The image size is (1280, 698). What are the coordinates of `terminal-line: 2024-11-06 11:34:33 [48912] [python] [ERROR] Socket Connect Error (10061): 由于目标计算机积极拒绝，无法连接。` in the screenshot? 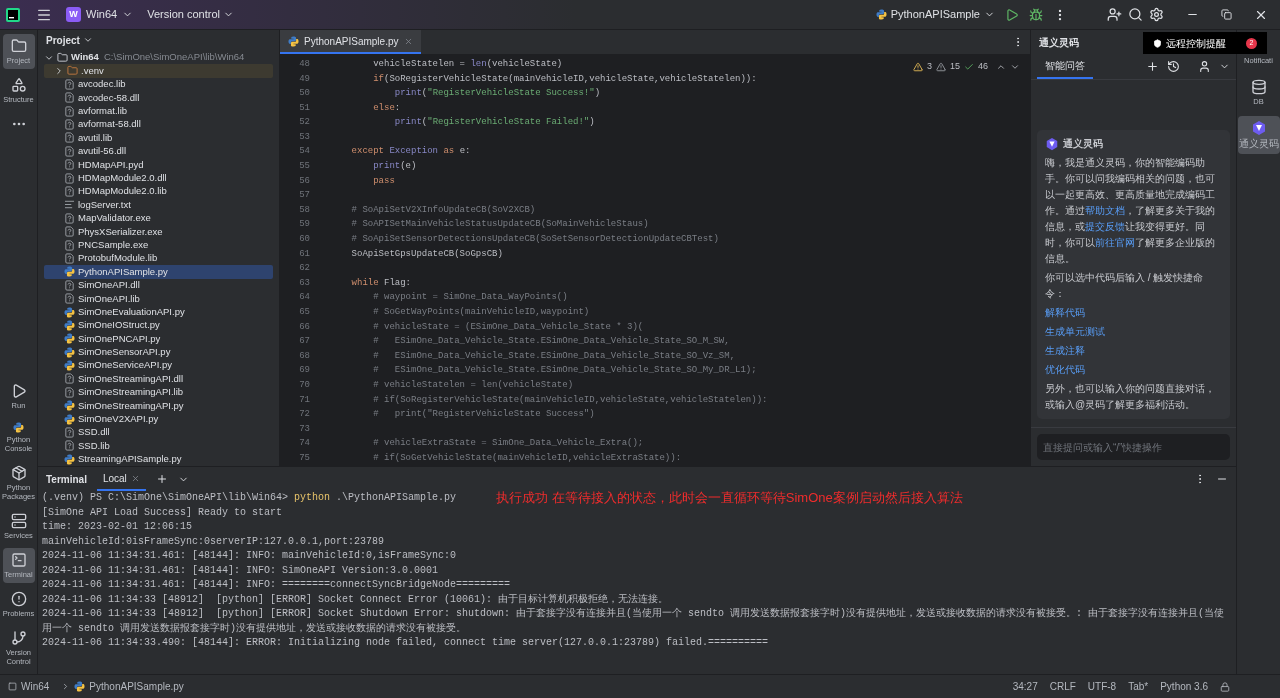 It's located at (356, 599).